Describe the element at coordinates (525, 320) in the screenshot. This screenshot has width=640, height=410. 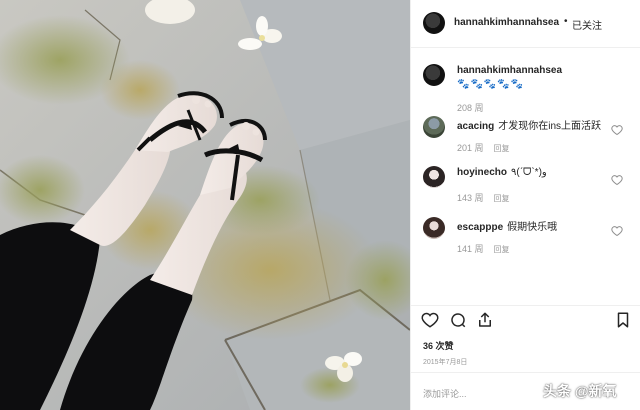
I see `post-actions` at that location.